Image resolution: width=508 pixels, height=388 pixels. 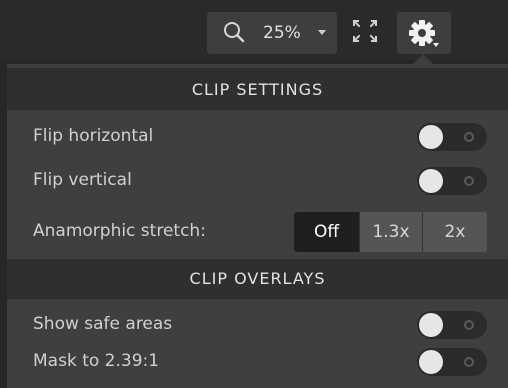 I want to click on show-safe-areas-toggle, so click(x=452, y=325).